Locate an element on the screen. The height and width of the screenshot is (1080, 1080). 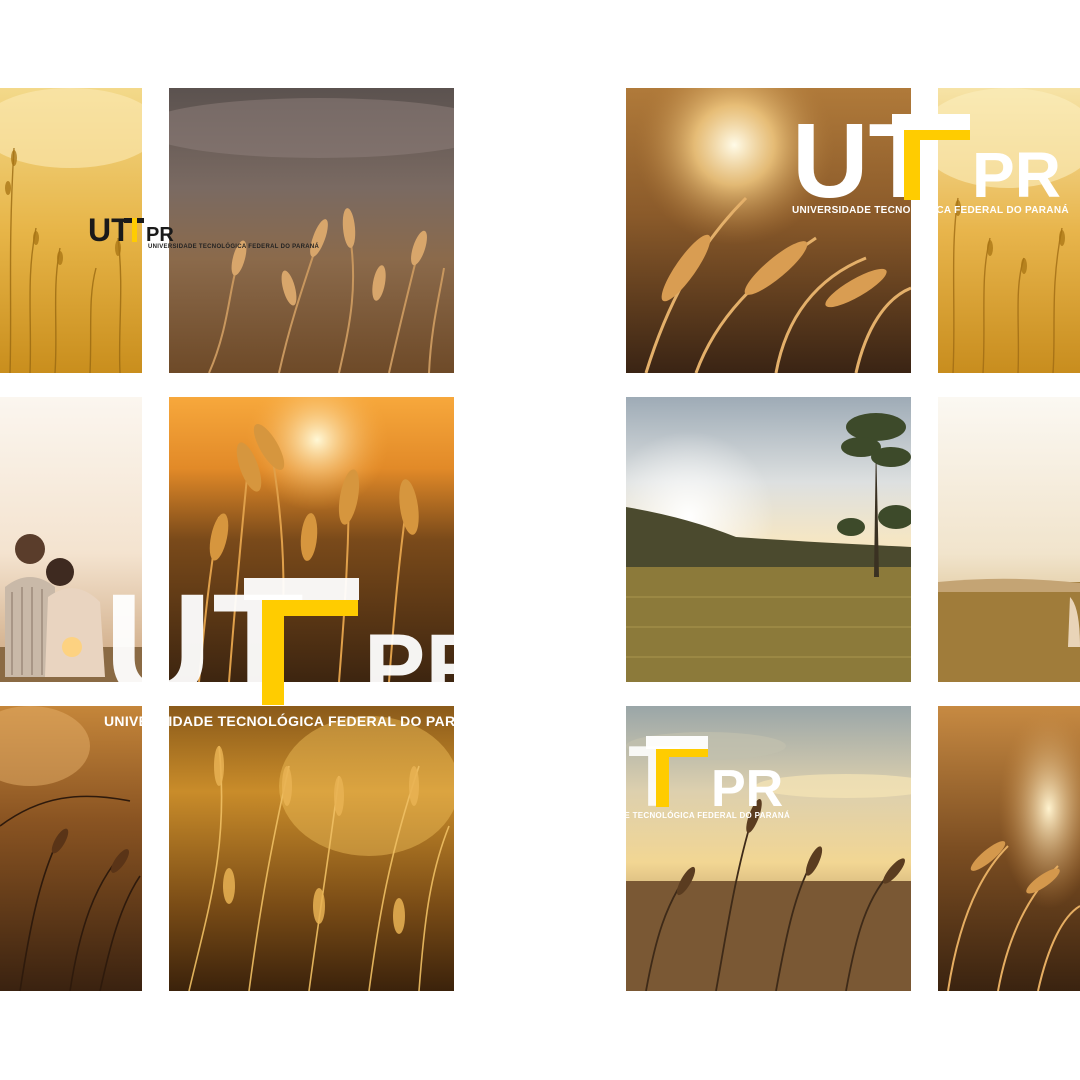
photo-tile-field-tree-sun is located at coordinates (768, 539).